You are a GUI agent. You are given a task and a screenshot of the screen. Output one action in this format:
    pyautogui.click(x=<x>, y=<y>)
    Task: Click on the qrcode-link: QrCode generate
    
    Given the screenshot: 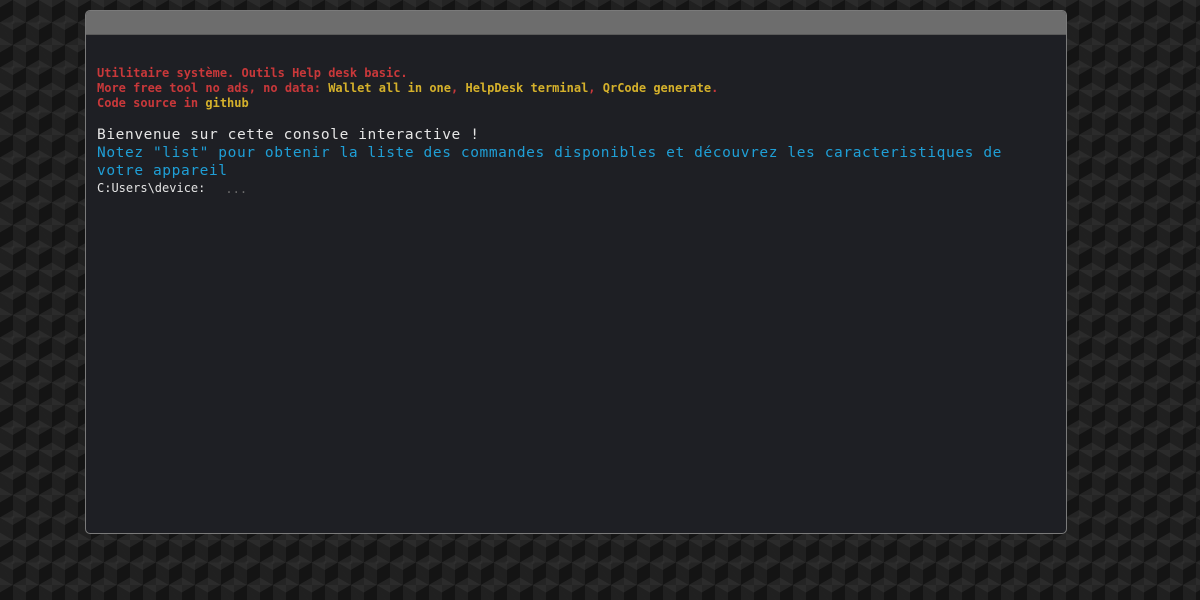 What is the action you would take?
    pyautogui.click(x=657, y=88)
    